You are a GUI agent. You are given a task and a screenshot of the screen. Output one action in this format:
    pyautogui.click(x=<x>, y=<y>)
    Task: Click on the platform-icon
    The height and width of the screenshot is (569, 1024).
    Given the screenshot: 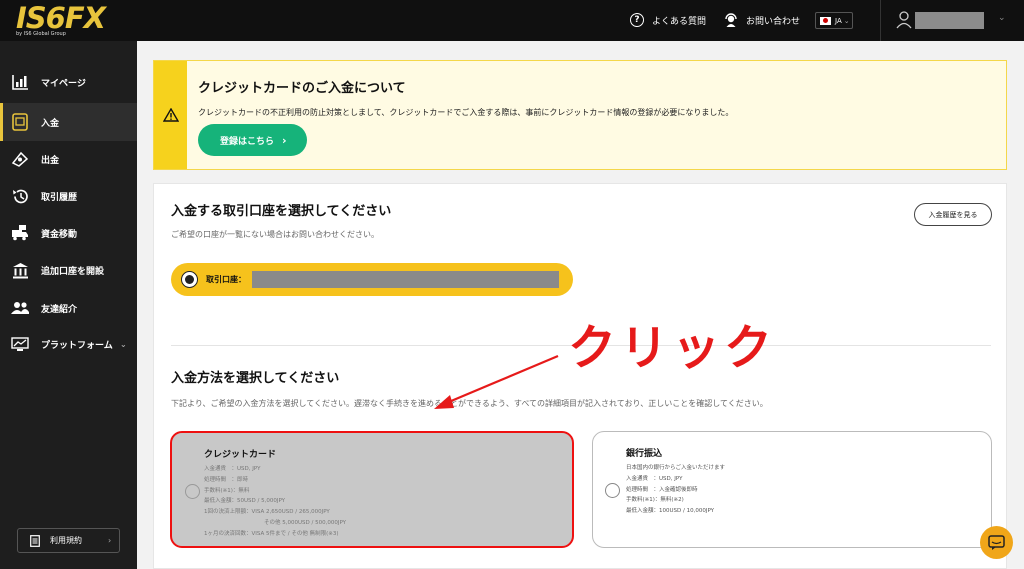 What is the action you would take?
    pyautogui.click(x=20, y=344)
    